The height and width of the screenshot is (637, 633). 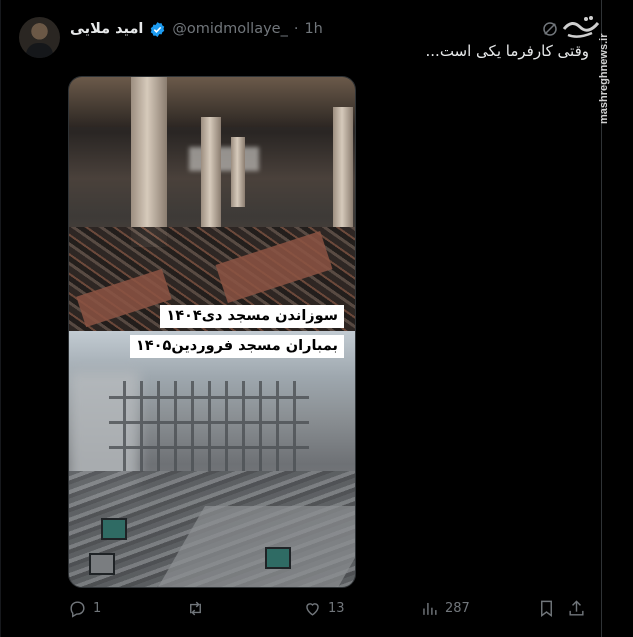 I want to click on share-icon, so click(x=576, y=608).